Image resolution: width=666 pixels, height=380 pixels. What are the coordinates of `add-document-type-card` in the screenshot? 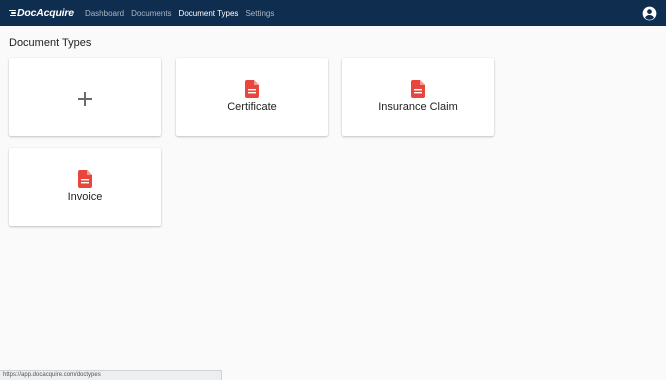 It's located at (85, 97).